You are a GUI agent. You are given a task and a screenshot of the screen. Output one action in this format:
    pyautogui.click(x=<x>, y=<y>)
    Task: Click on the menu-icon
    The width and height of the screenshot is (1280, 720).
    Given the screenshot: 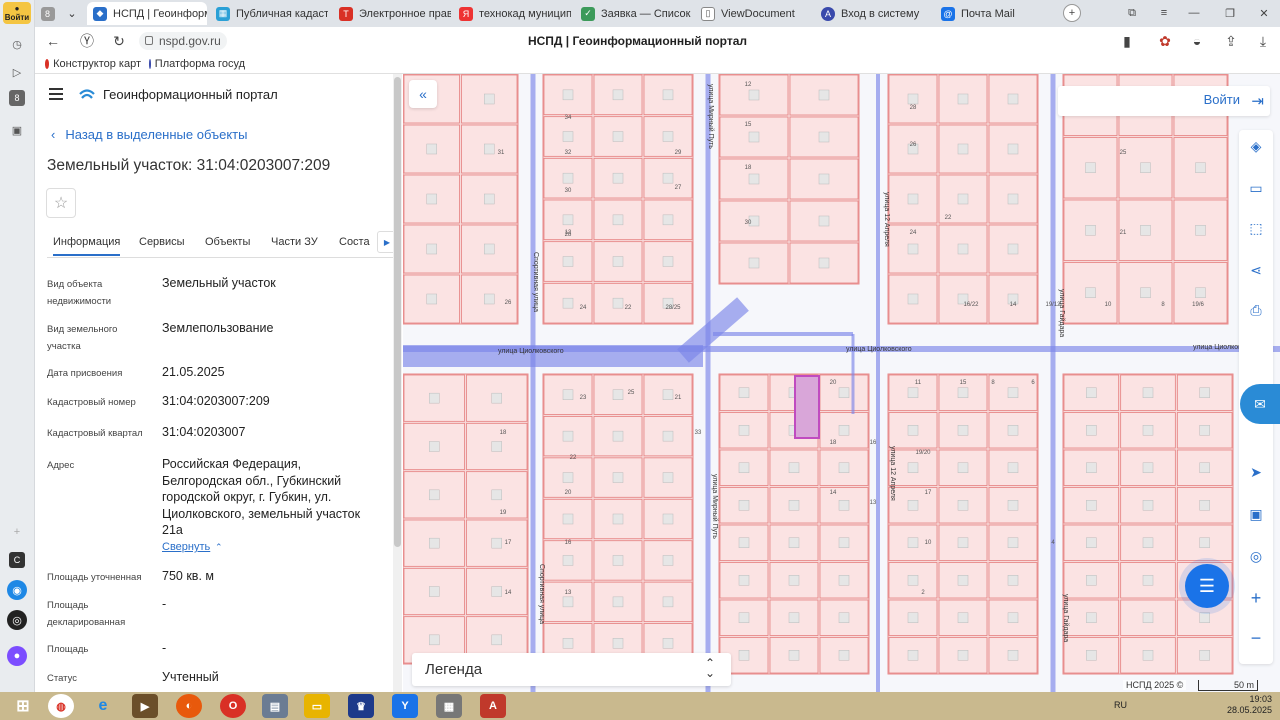 What is the action you would take?
    pyautogui.click(x=56, y=94)
    